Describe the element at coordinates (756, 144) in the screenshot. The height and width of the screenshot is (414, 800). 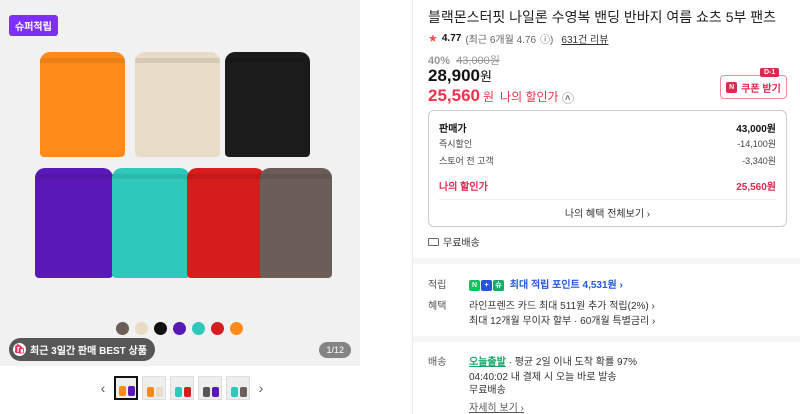
I see `pricebox-value: -14,100원` at that location.